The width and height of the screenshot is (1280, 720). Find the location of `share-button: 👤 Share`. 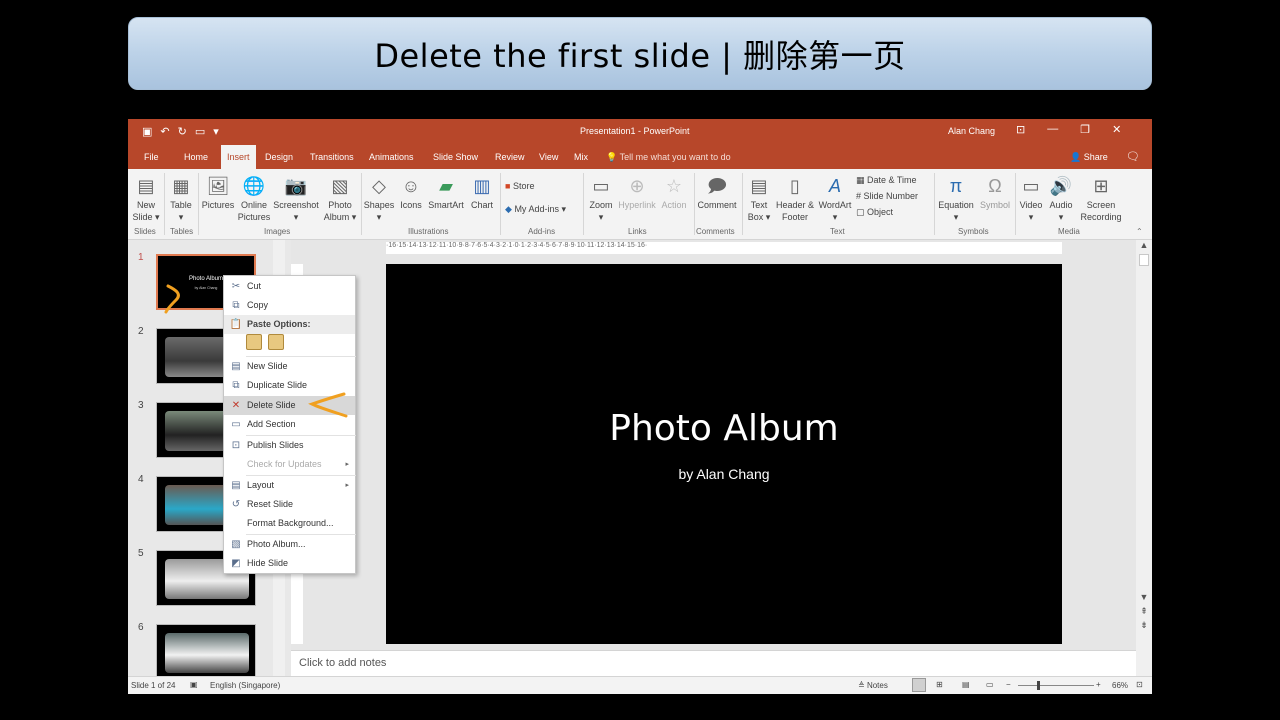

share-button: 👤 Share is located at coordinates (1089, 157).